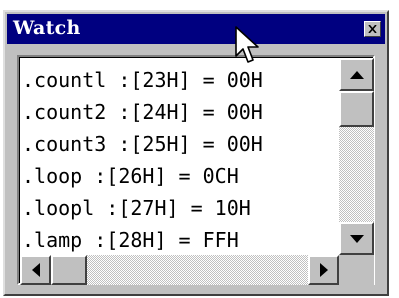  What do you see at coordinates (180, 239) in the screenshot?
I see `watch-item: .lamp :[28H] = FFH` at bounding box center [180, 239].